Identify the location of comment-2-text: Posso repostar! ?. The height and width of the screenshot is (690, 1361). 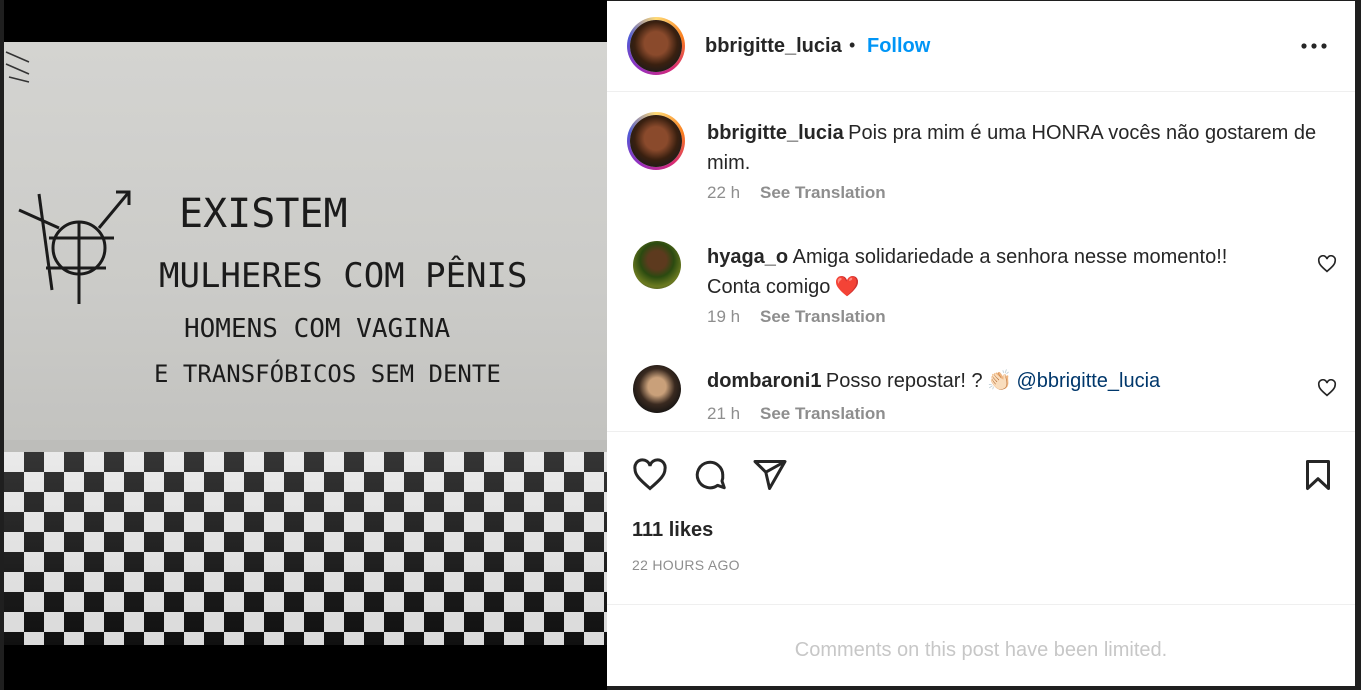
(904, 381).